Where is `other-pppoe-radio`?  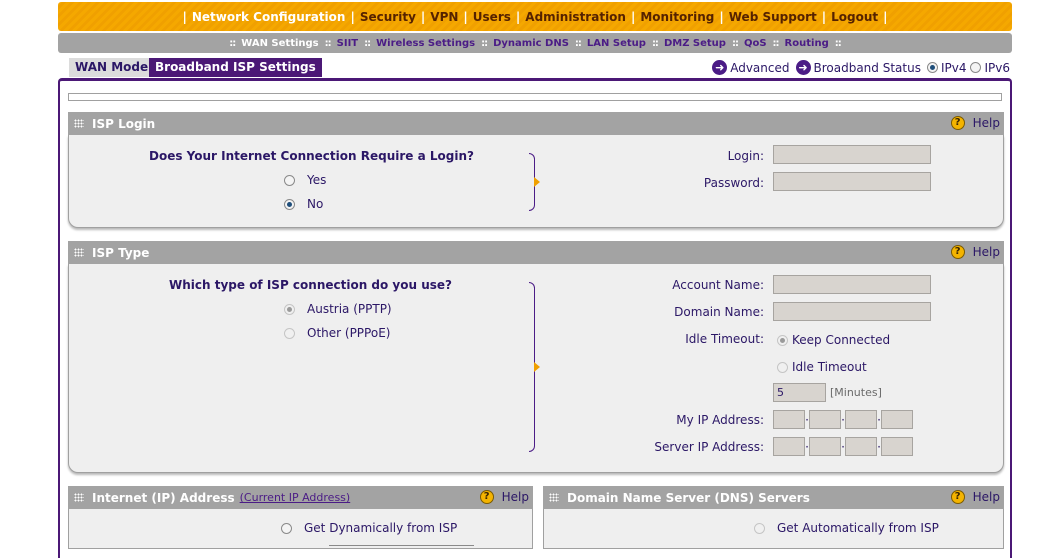
other-pppoe-radio is located at coordinates (289, 333).